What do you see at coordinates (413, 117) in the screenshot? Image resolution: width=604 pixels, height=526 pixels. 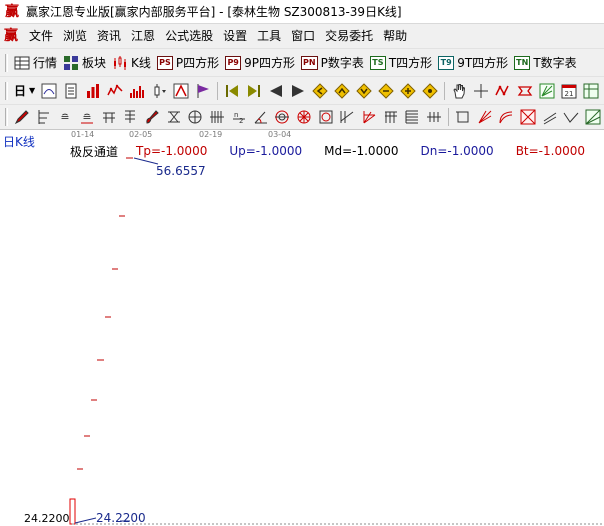 I see `gann-box-icon` at bounding box center [413, 117].